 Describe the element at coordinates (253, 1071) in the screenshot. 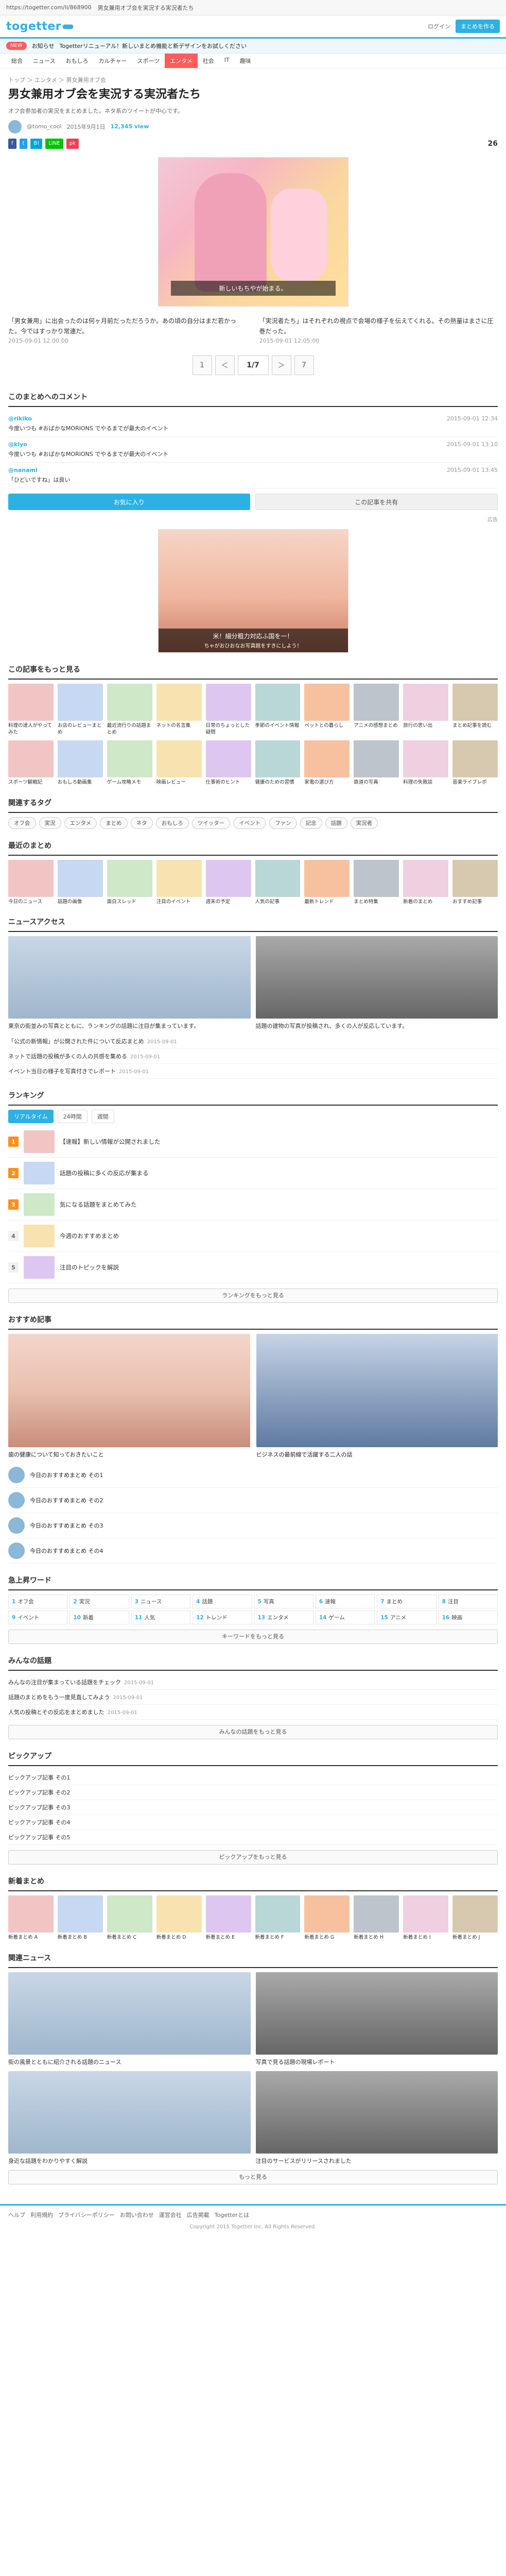

I see `news-list-item: イベント当日の様子を写真付きでレポート 2015-09-01` at that location.